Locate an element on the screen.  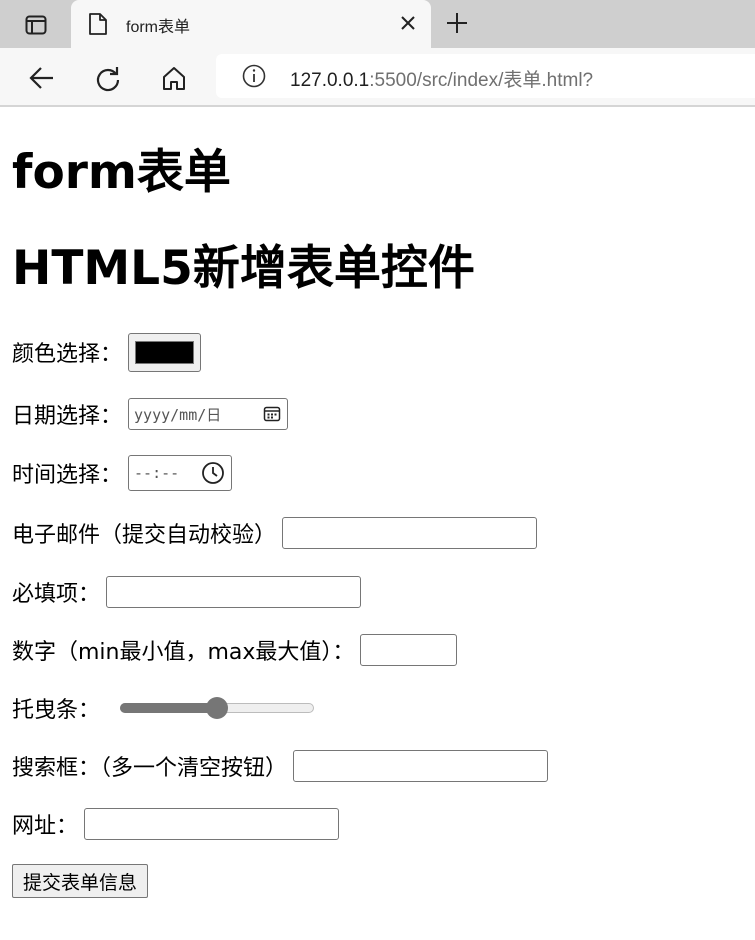
calendar-icon is located at coordinates (272, 414).